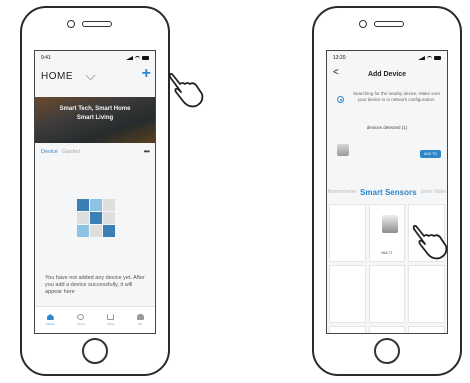 This screenshot has height=383, width=470. I want to click on nav-home: Home, so click(50, 320).